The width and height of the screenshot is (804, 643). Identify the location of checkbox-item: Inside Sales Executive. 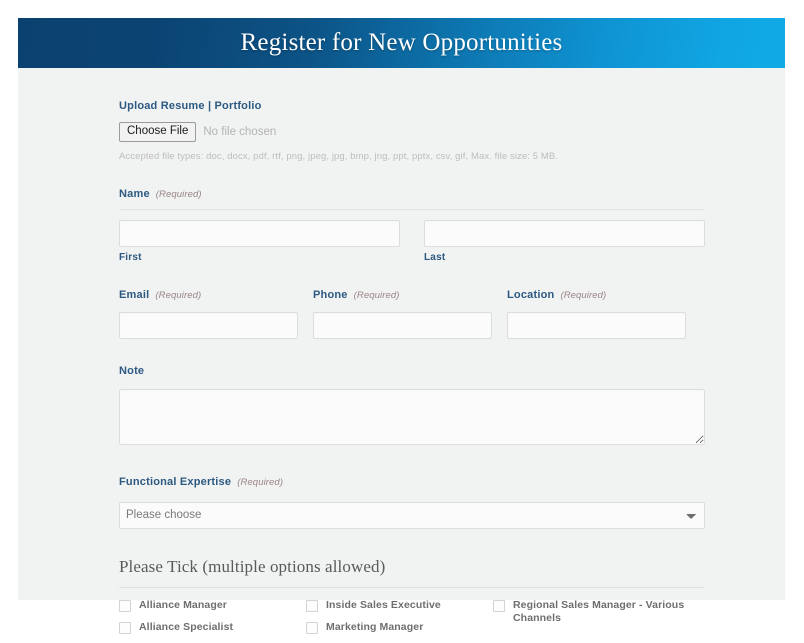
(399, 605).